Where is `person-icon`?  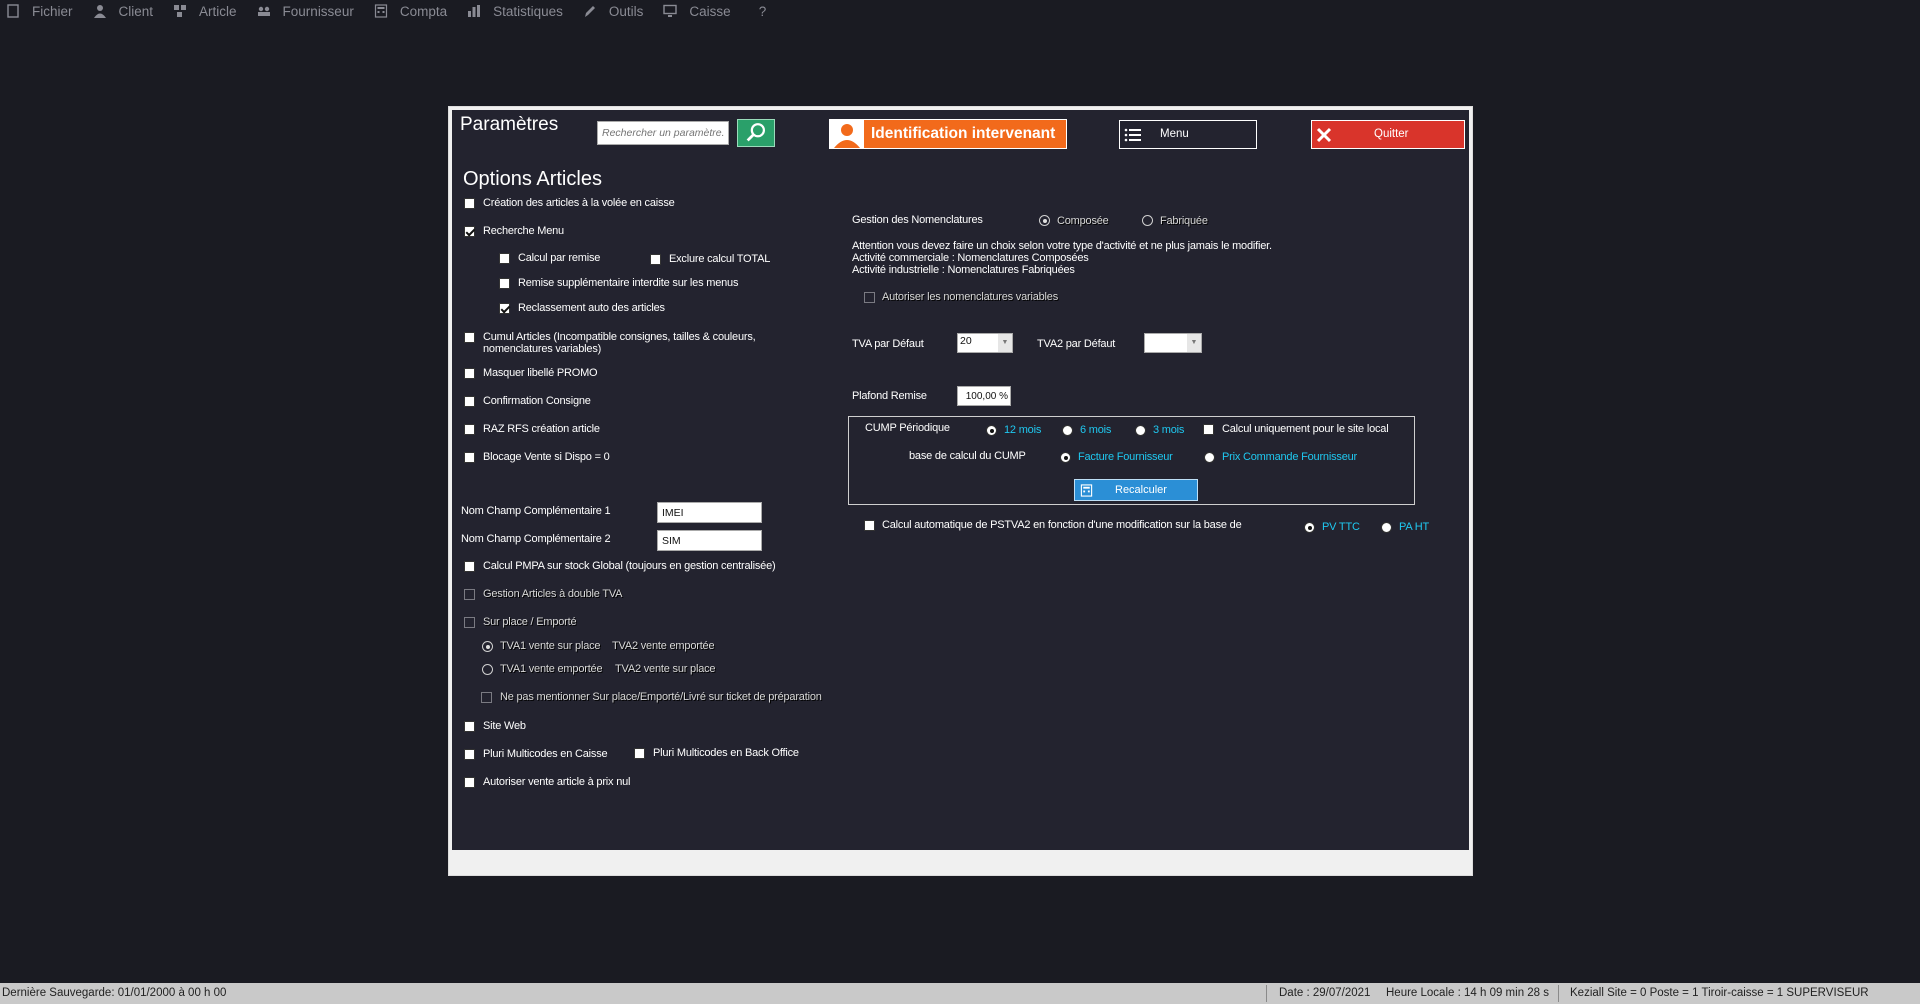 person-icon is located at coordinates (847, 134).